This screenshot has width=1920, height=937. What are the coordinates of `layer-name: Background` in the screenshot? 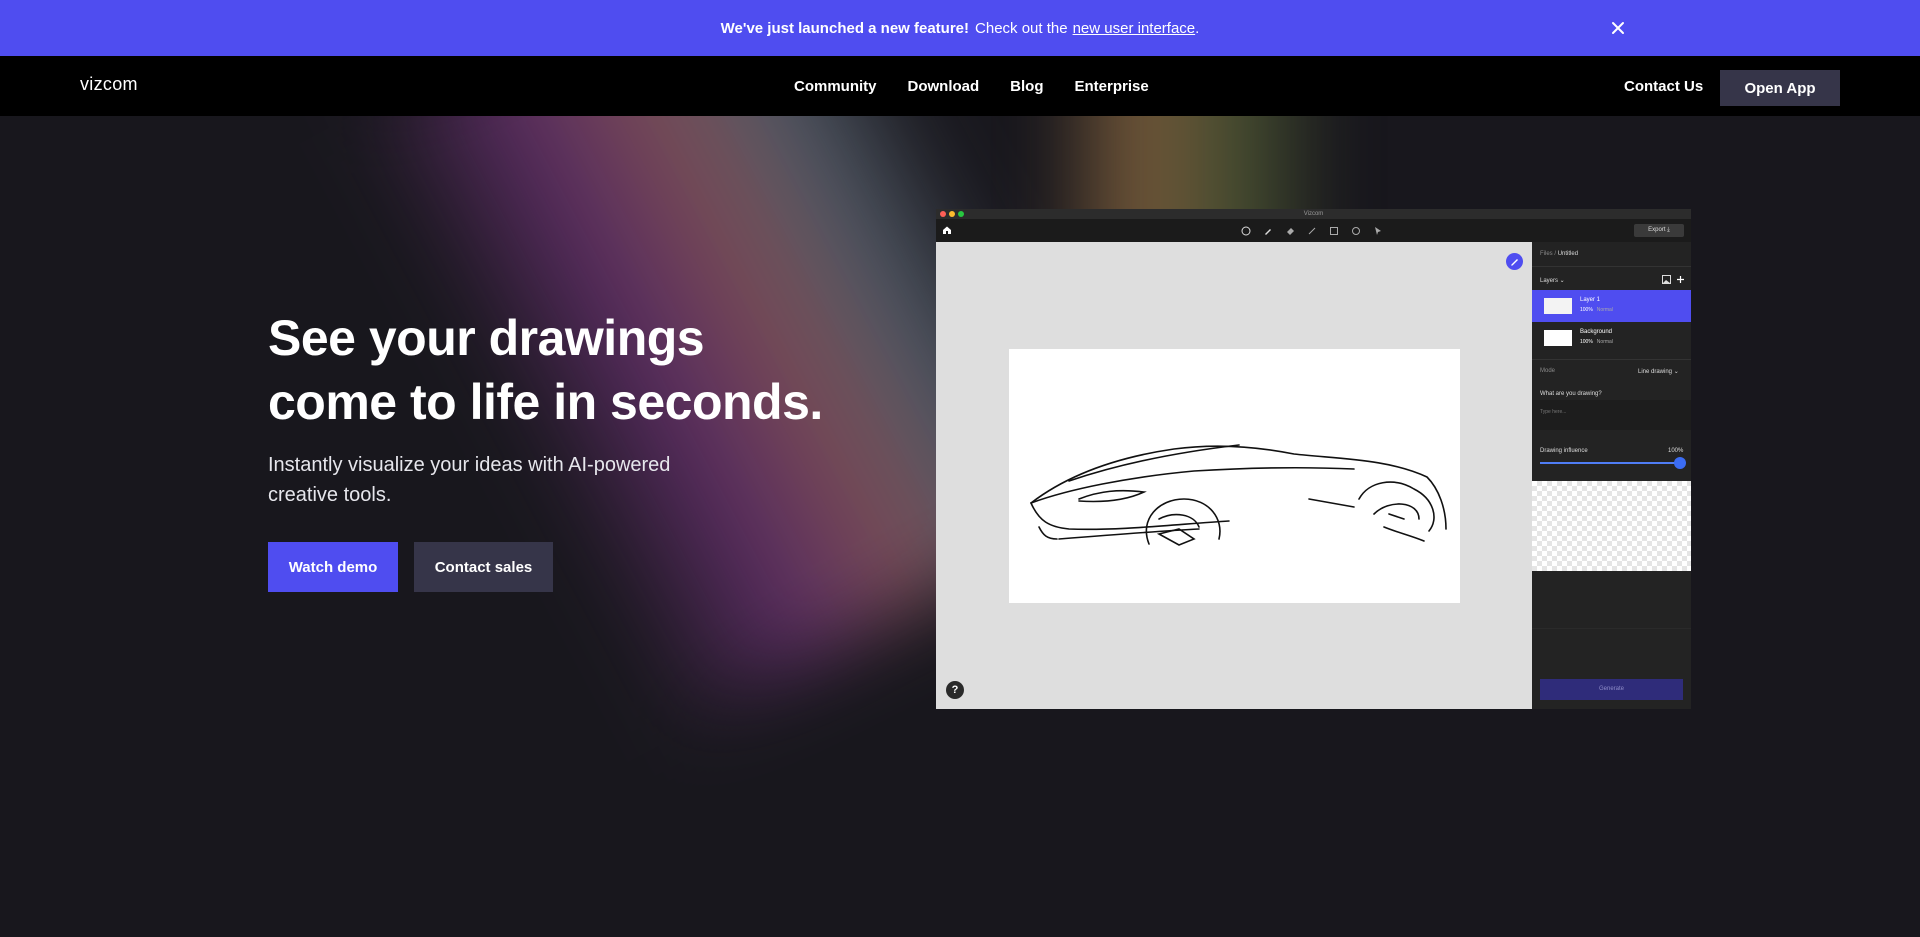 It's located at (1596, 332).